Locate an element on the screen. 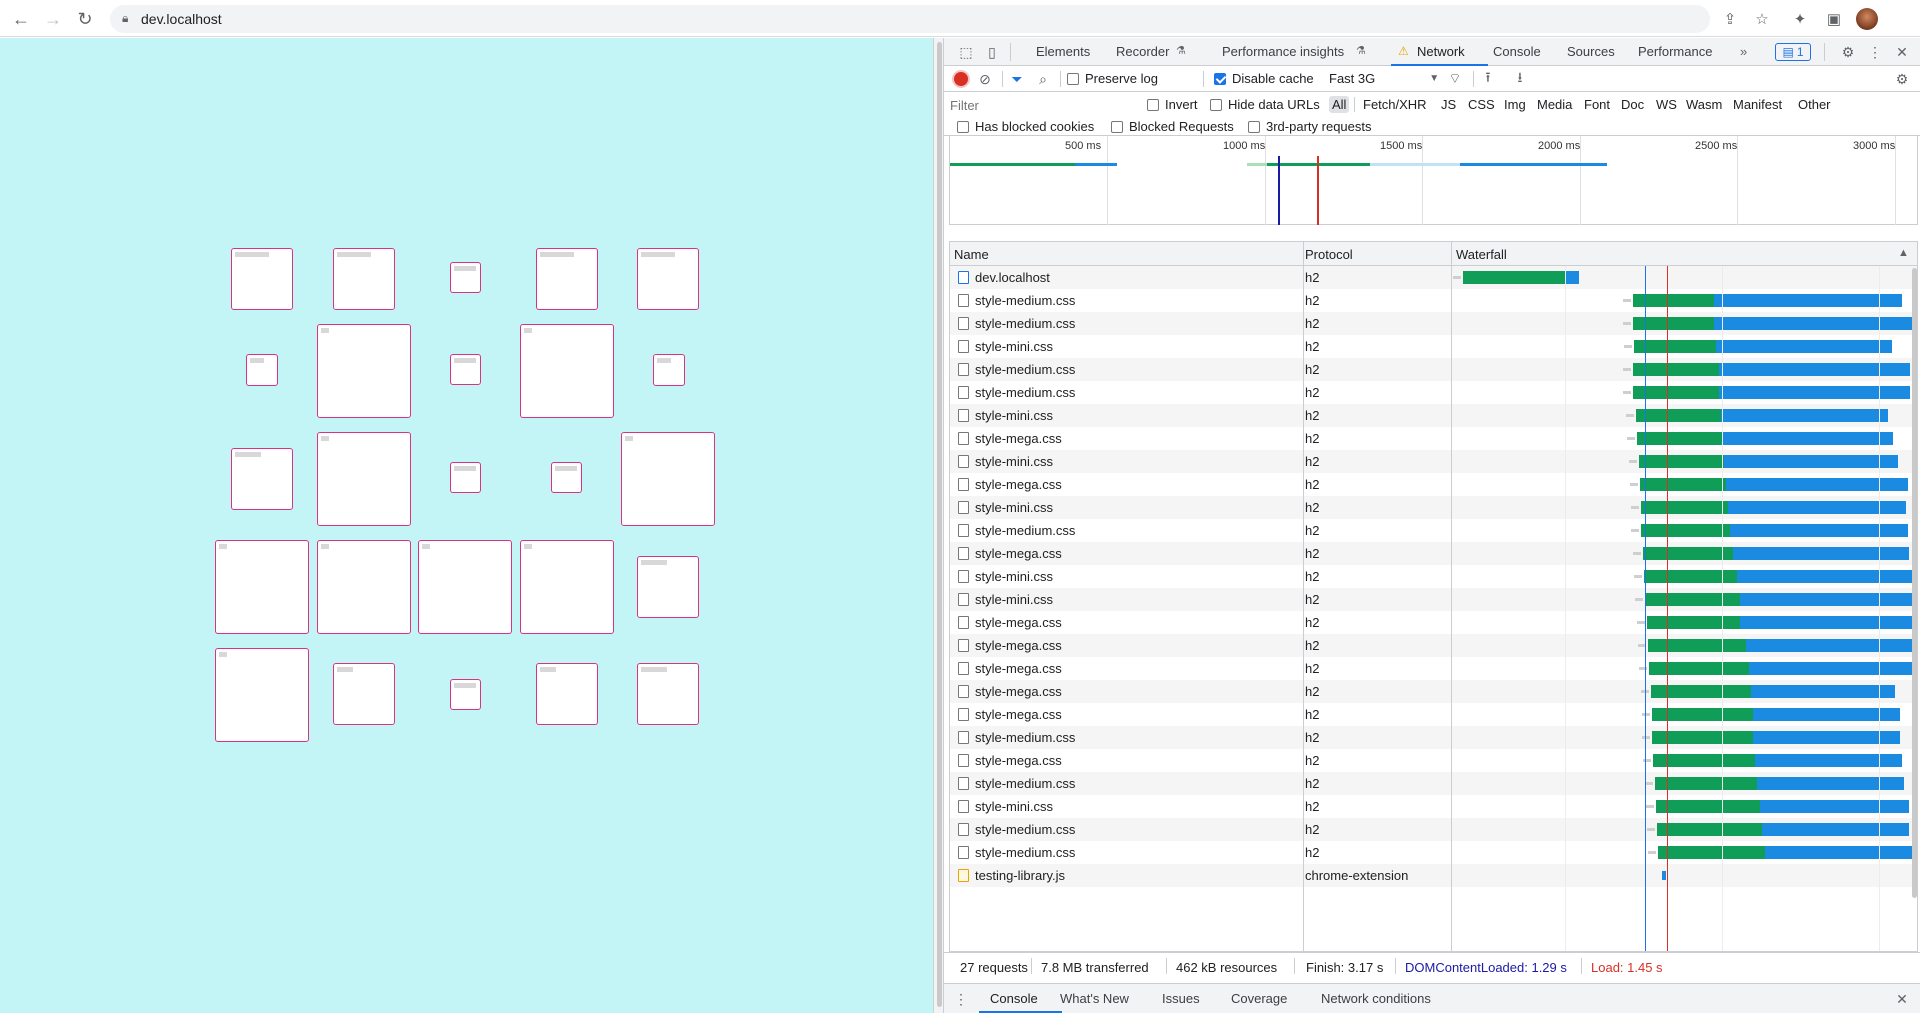  filter-type-media: Media is located at coordinates (1554, 104).